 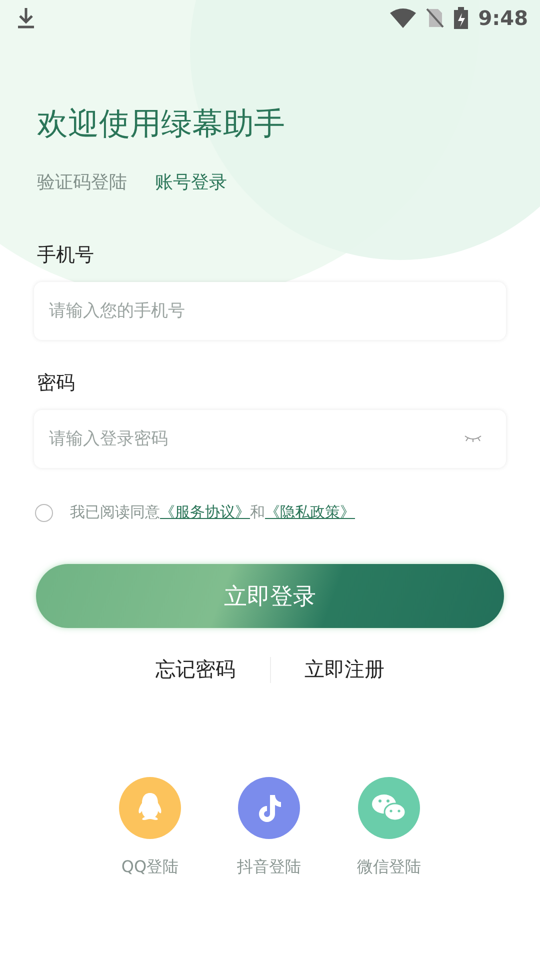 What do you see at coordinates (161, 124) in the screenshot?
I see `welcome-title: 欢迎使用绿幕助手` at bounding box center [161, 124].